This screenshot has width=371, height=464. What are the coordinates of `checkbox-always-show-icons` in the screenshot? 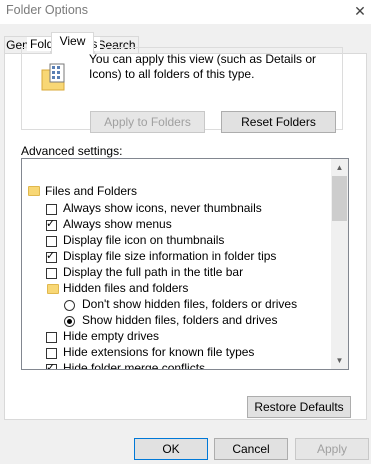 It's located at (51, 209).